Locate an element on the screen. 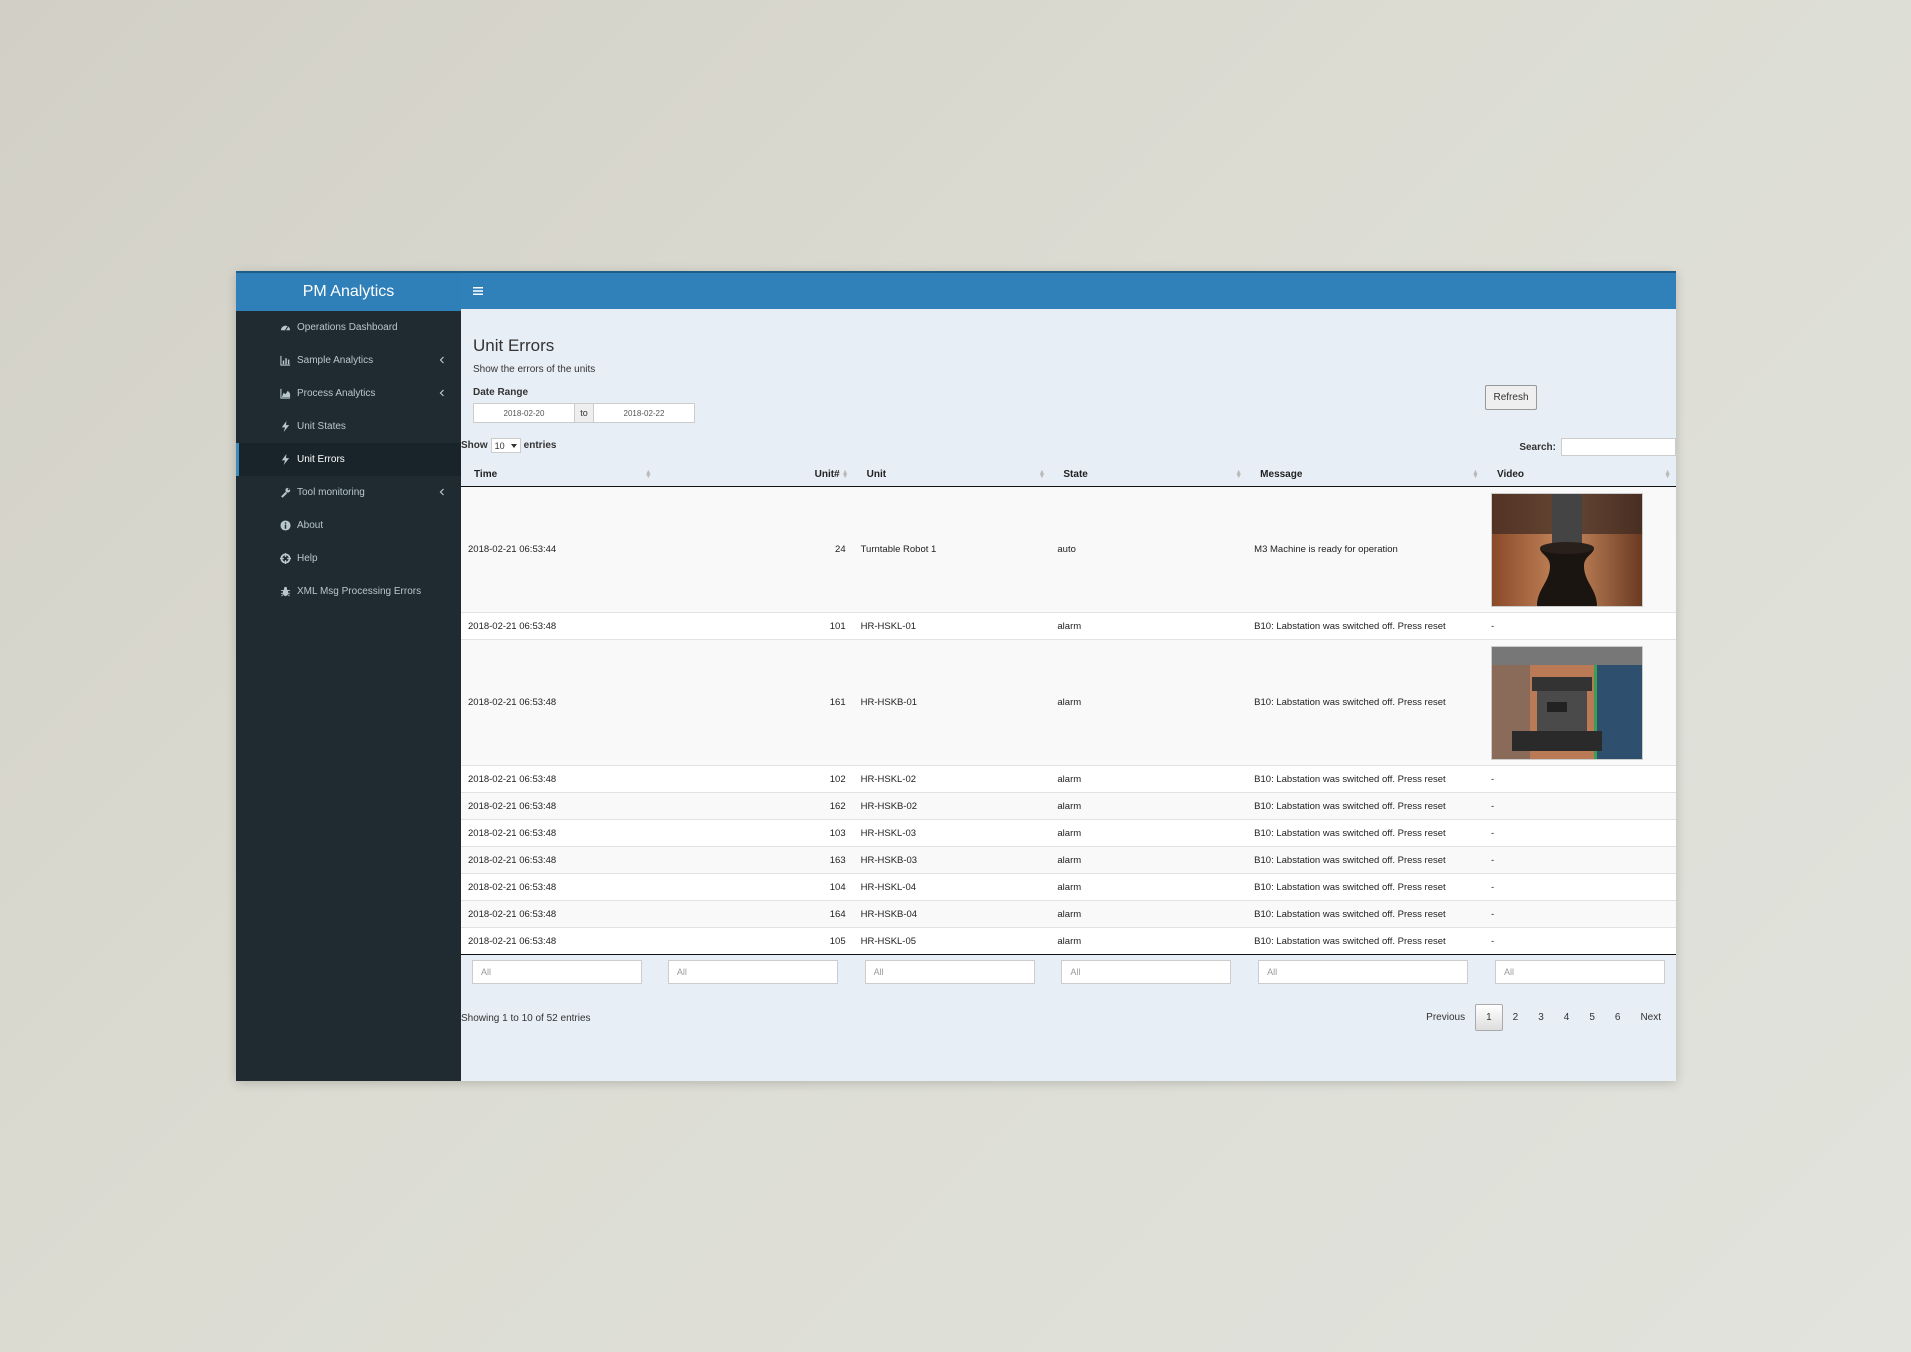 This screenshot has width=1911, height=1352. pagination-next: Next is located at coordinates (1650, 1017).